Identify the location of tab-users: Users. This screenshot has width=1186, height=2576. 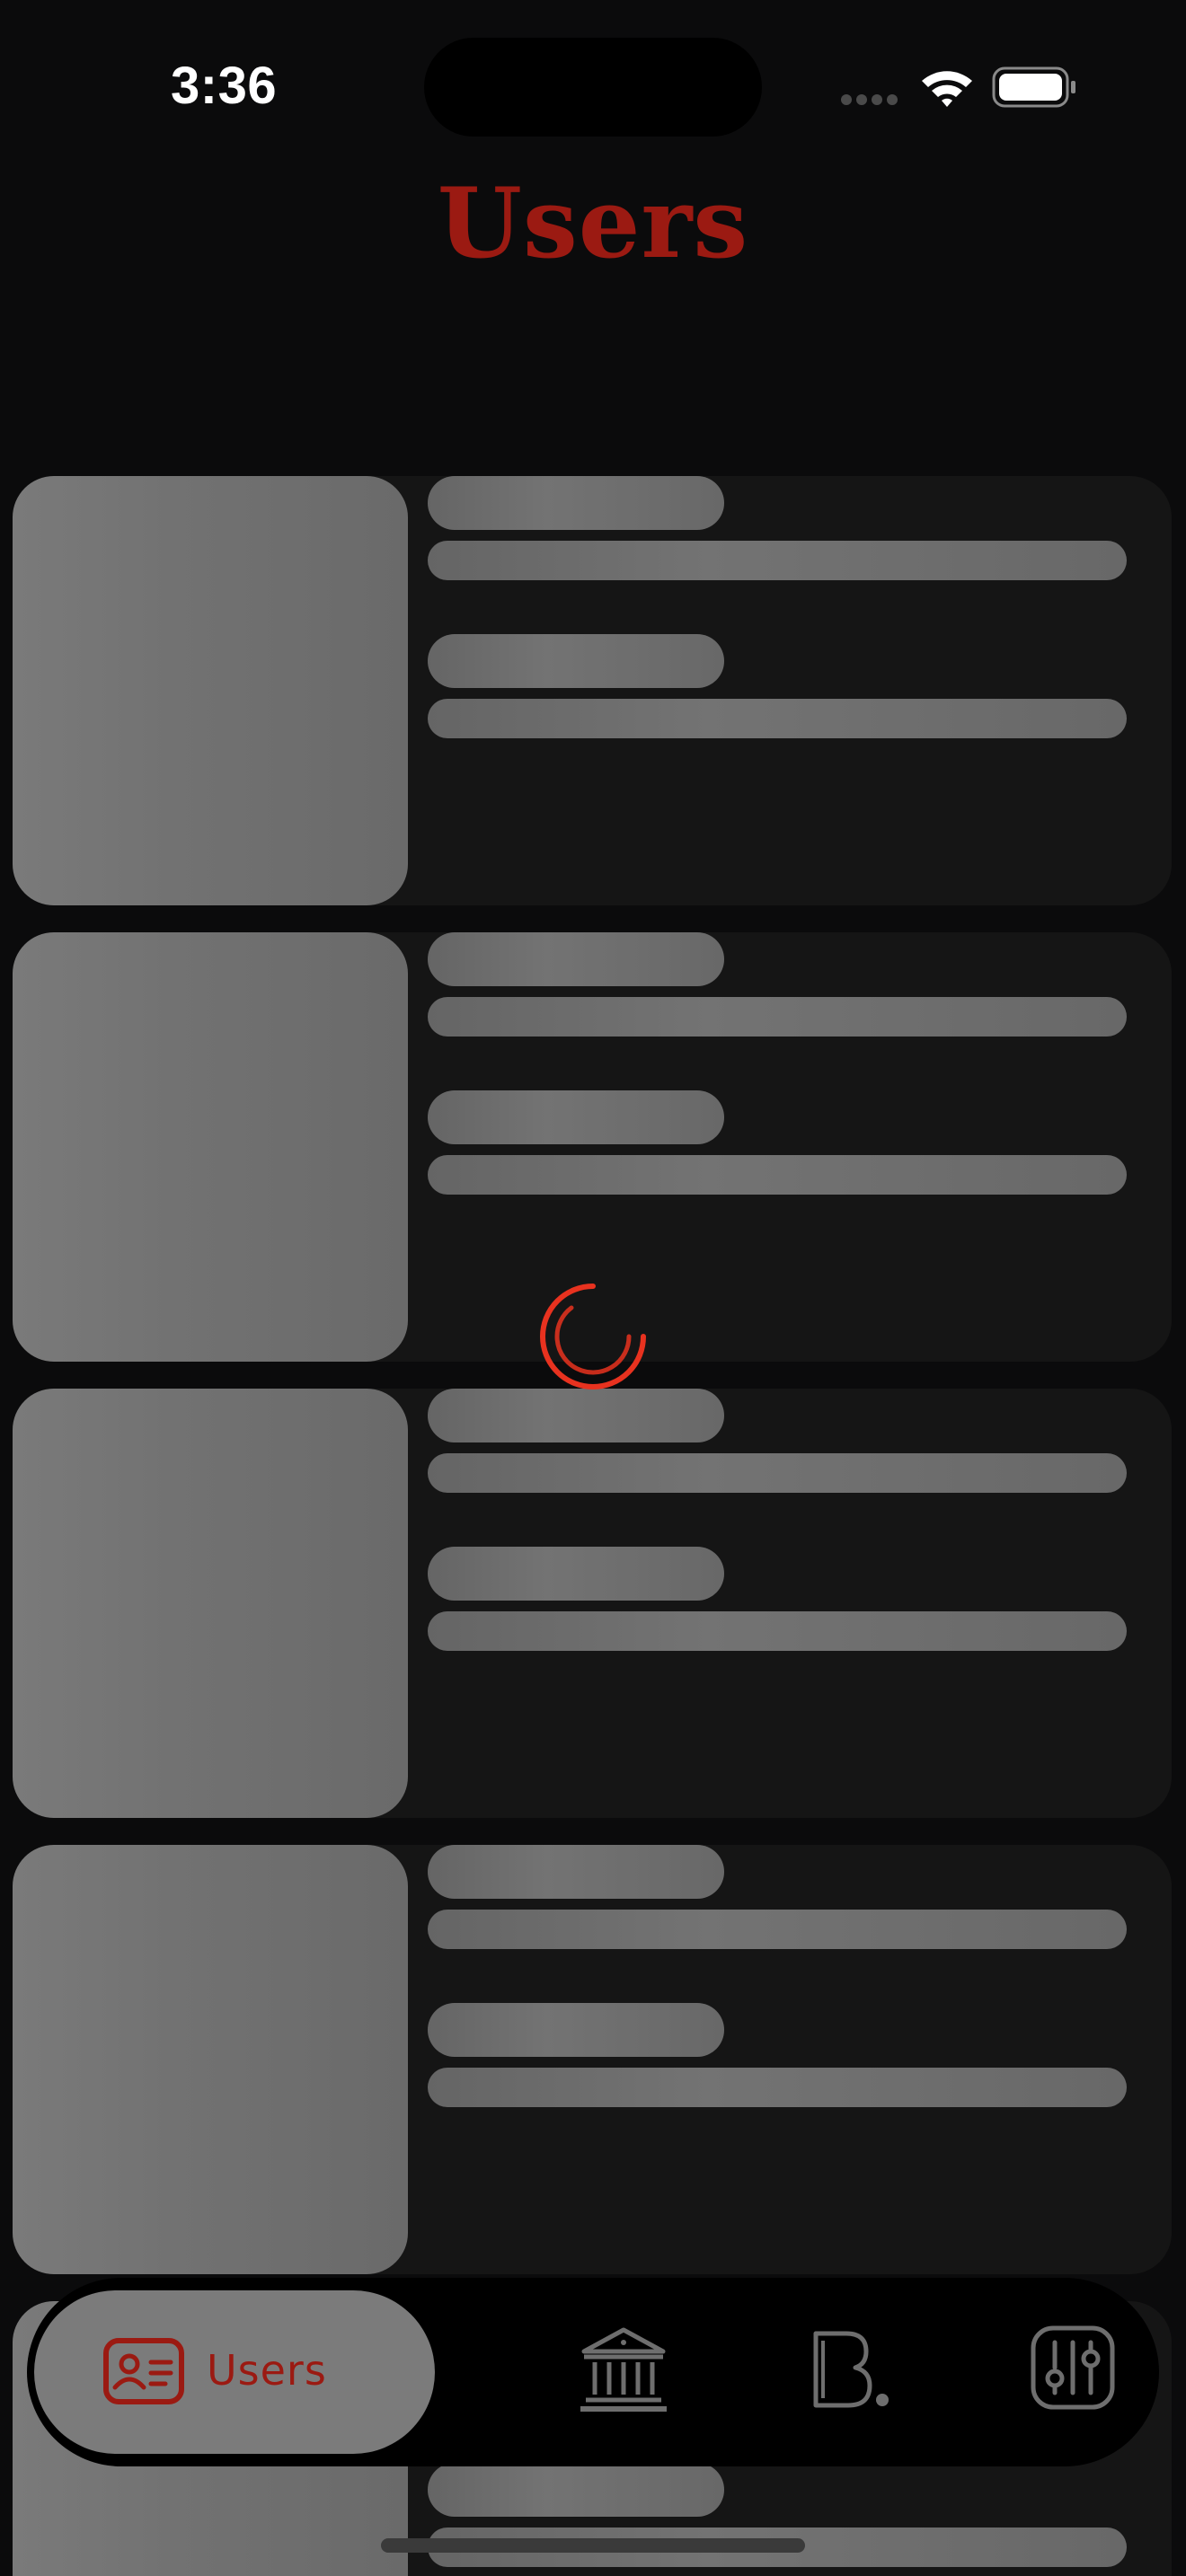
(234, 2372).